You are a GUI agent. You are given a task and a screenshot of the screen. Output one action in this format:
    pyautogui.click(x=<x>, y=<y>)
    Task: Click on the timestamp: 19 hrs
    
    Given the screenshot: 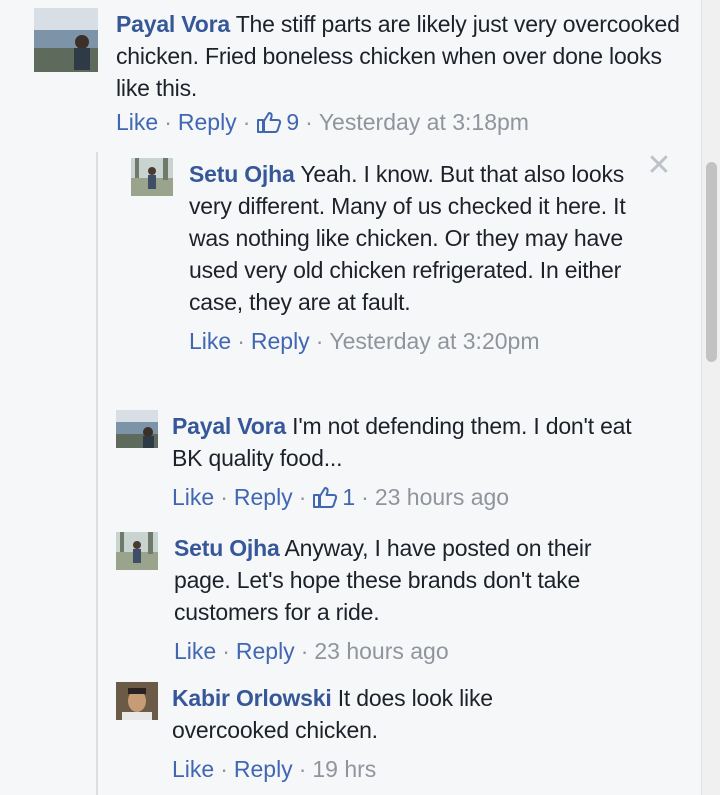 What is the action you would take?
    pyautogui.click(x=344, y=769)
    